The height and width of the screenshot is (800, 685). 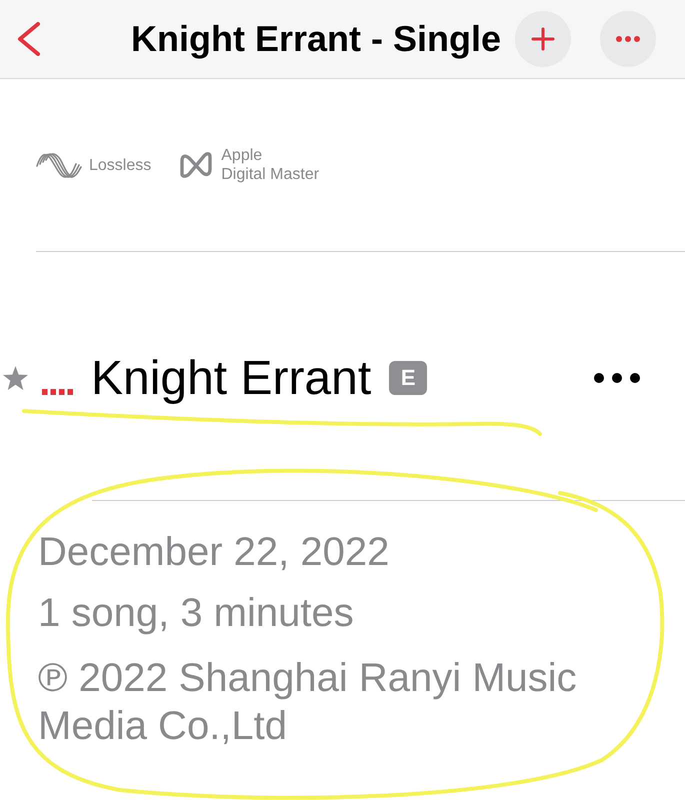 What do you see at coordinates (408, 378) in the screenshot?
I see `explicit-badge: E` at bounding box center [408, 378].